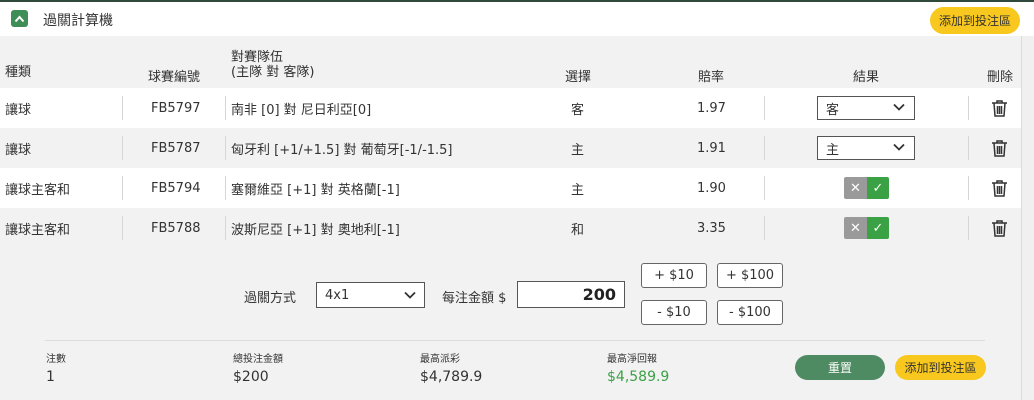 The width and height of the screenshot is (1034, 400). I want to click on amount-input: 200, so click(571, 294).